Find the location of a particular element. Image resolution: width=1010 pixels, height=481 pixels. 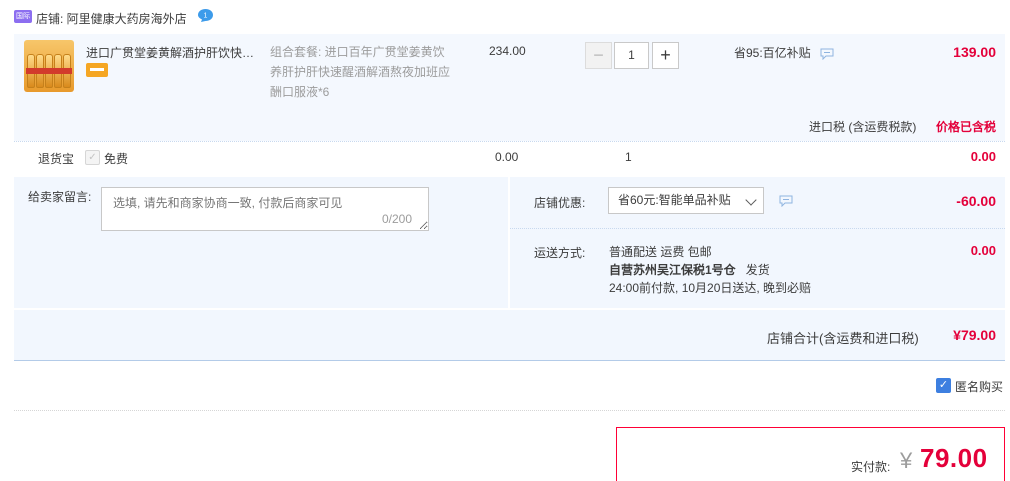

shop-badge-icon: 国际 is located at coordinates (23, 16).